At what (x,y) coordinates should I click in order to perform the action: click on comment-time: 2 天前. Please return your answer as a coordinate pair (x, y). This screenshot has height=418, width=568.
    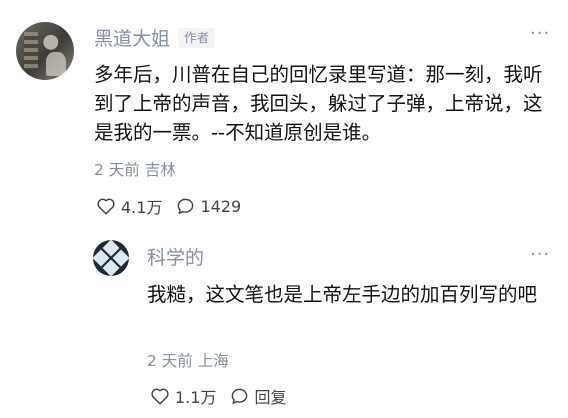
    Looking at the image, I should click on (117, 170).